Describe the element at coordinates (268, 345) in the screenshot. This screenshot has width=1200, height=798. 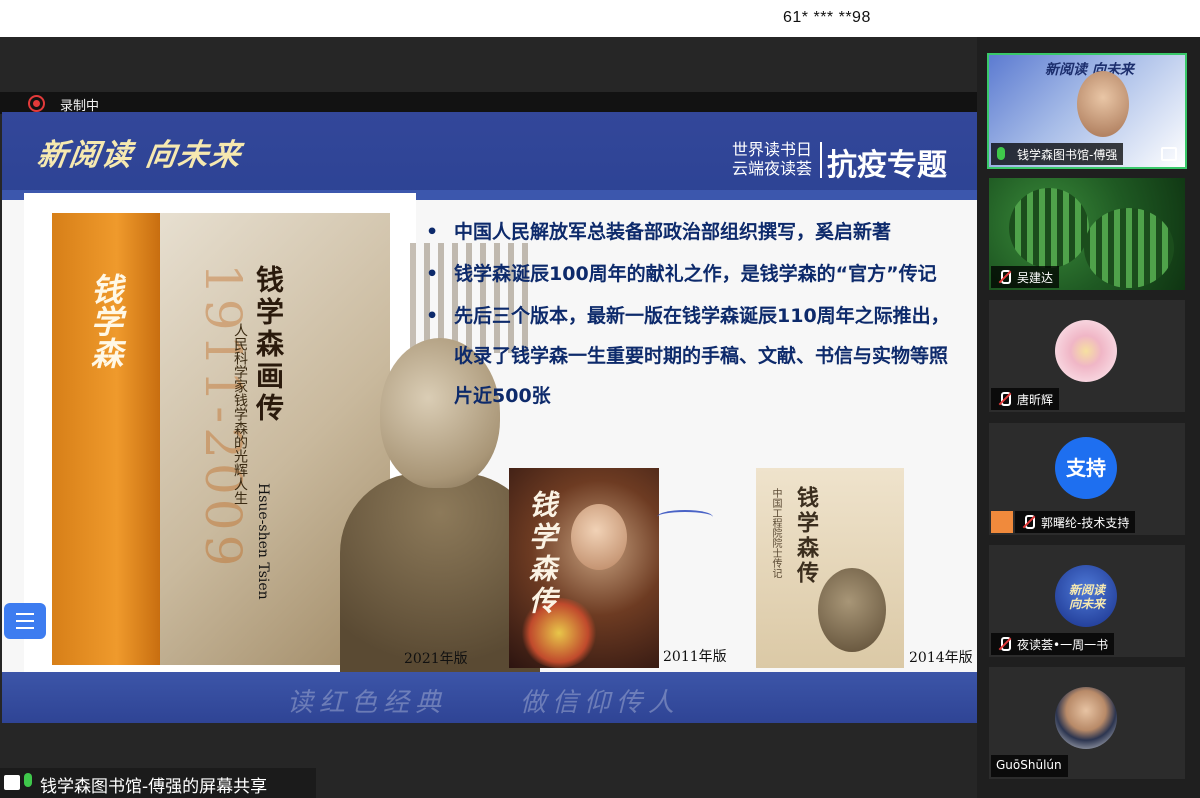
I see `book-title: 钱学森画传` at that location.